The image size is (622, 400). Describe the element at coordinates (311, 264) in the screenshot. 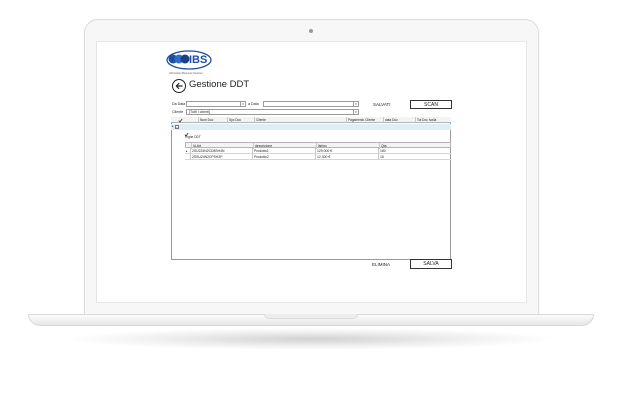

I see `grid-footer` at that location.